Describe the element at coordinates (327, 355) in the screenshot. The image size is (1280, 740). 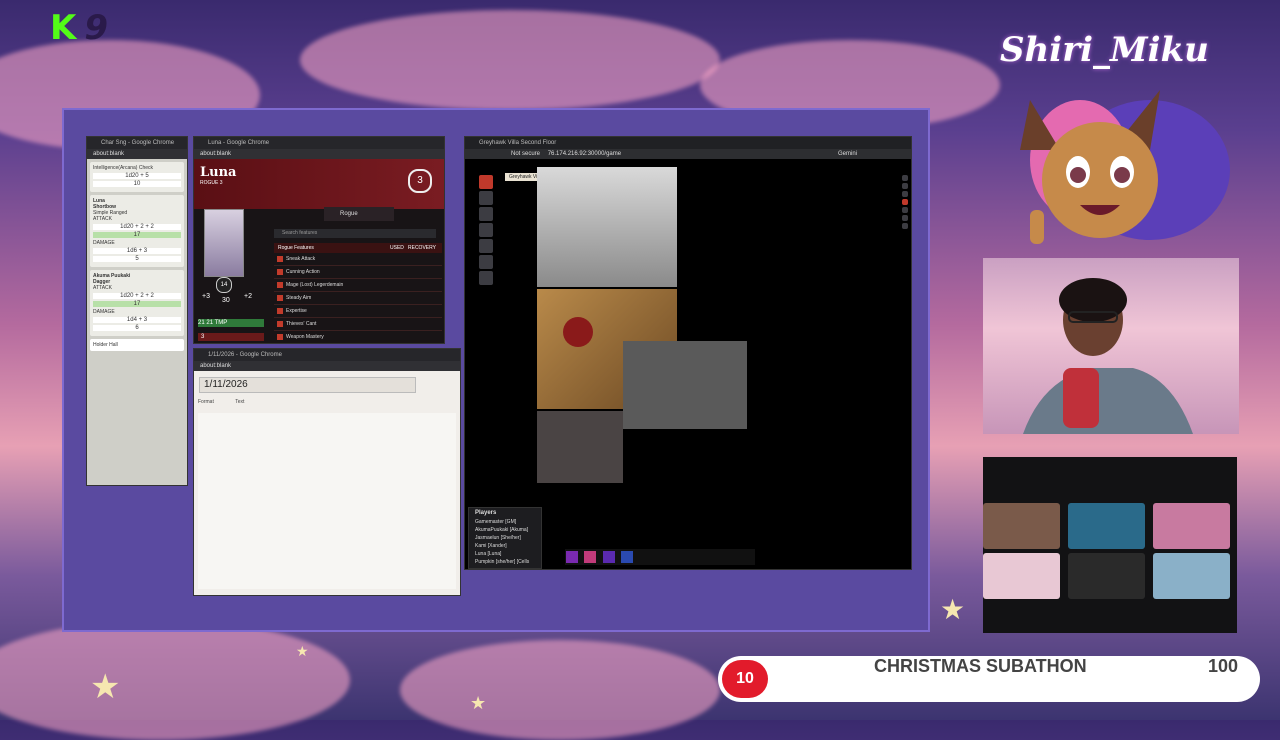
I see `window-title: 1/11/2026 - Google Chrome` at that location.